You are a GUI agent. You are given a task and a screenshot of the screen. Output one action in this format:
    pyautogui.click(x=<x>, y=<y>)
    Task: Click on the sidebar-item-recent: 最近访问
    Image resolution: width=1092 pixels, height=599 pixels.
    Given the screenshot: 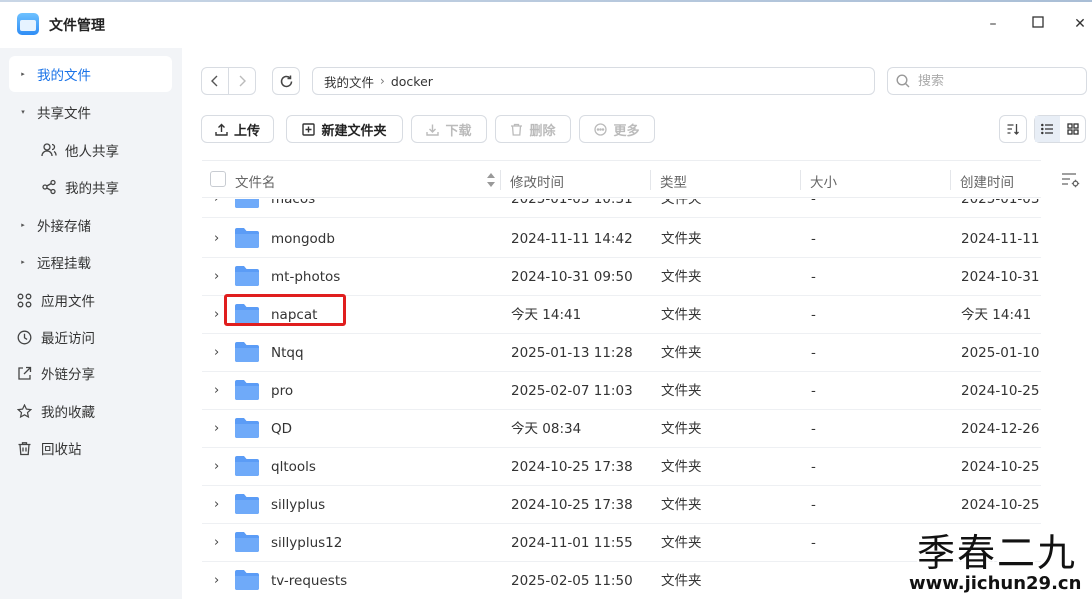 What is the action you would take?
    pyautogui.click(x=90, y=337)
    